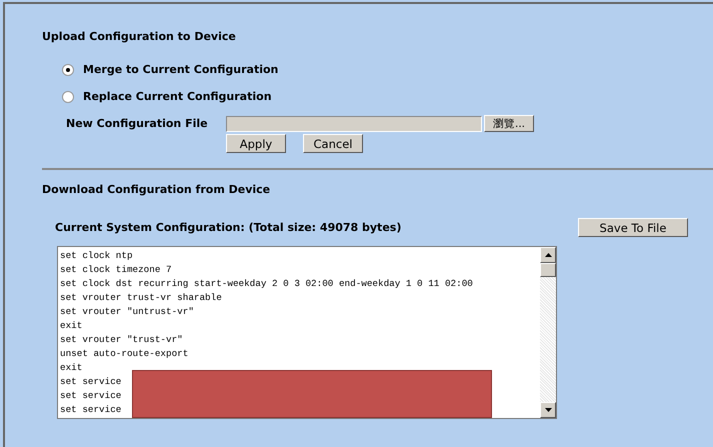  What do you see at coordinates (633, 227) in the screenshot?
I see `save-to-file-button: Save To File` at bounding box center [633, 227].